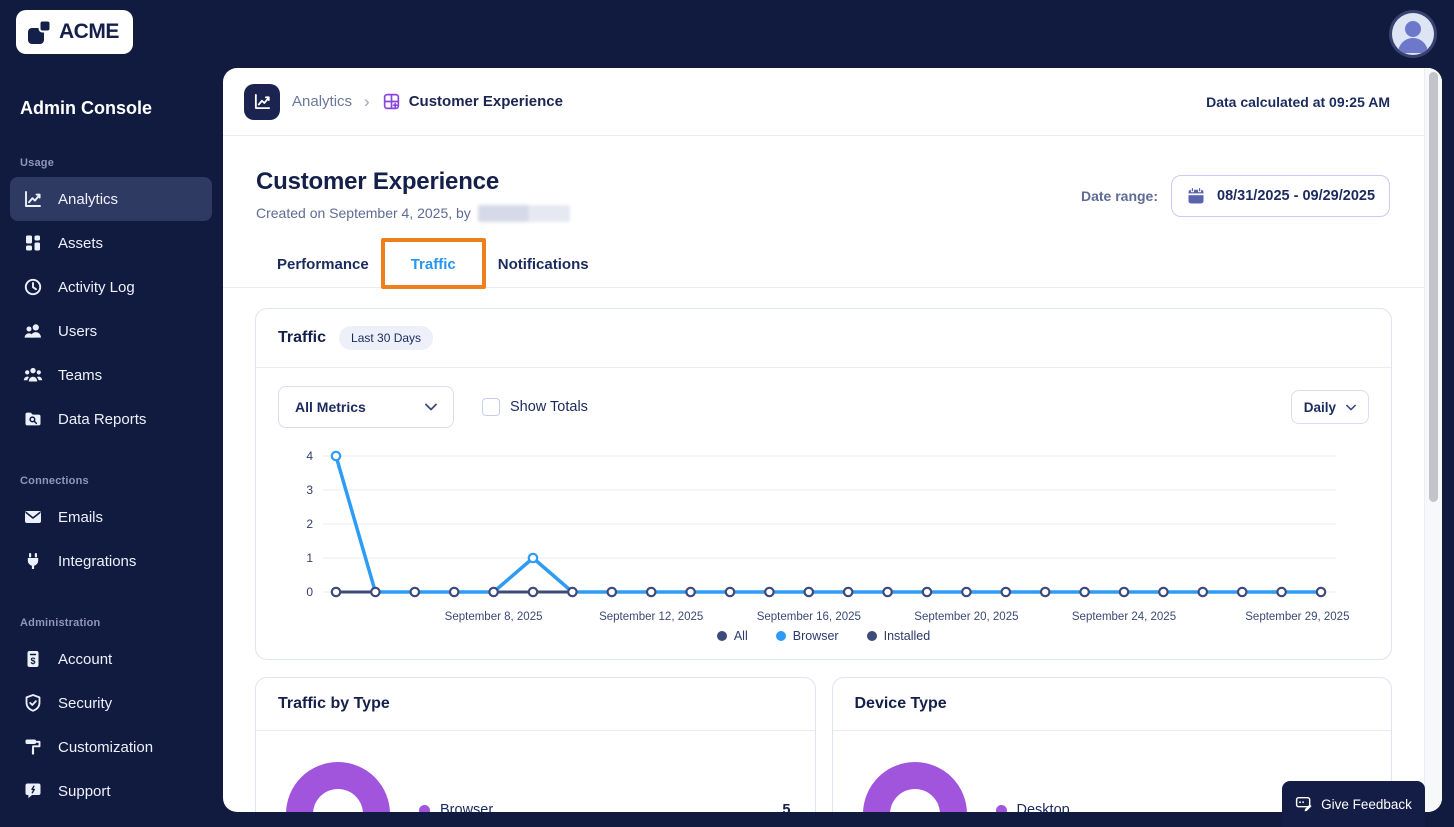  What do you see at coordinates (1298, 101) in the screenshot?
I see `data-calculated-text: Data calculated at 09:25 AM` at bounding box center [1298, 101].